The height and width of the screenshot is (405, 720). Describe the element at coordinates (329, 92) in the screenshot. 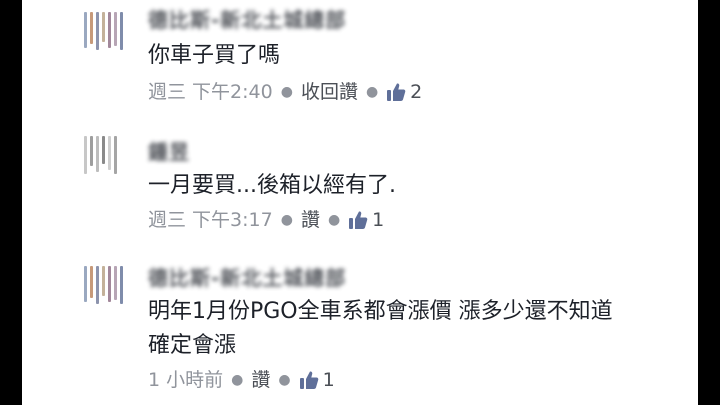

I see `unlike-button: 收回讚` at that location.